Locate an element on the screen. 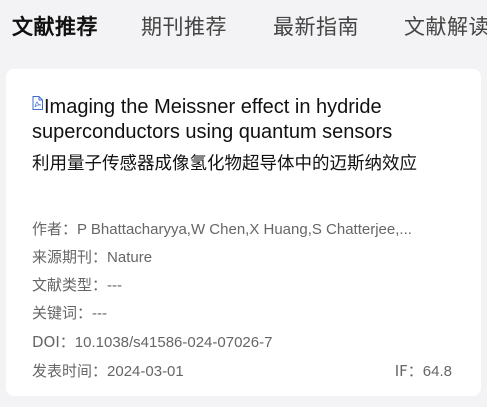 Image resolution: width=487 pixels, height=407 pixels. document-type-row: 文献类型：--- is located at coordinates (77, 285).